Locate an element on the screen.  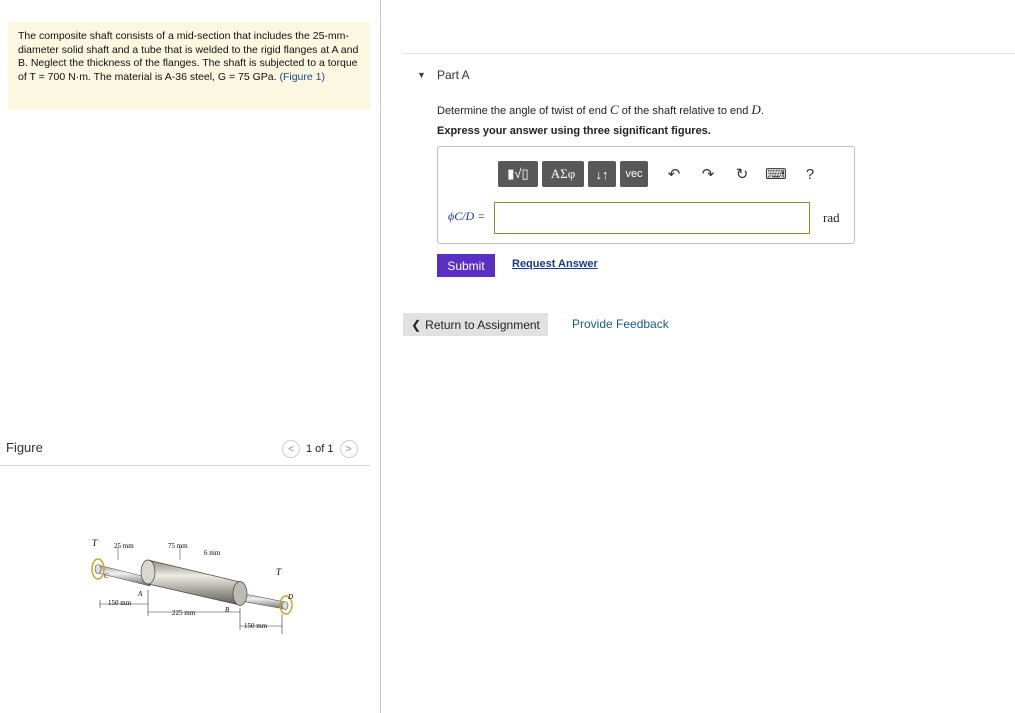
templates-button: ▮√▯ is located at coordinates (518, 174).